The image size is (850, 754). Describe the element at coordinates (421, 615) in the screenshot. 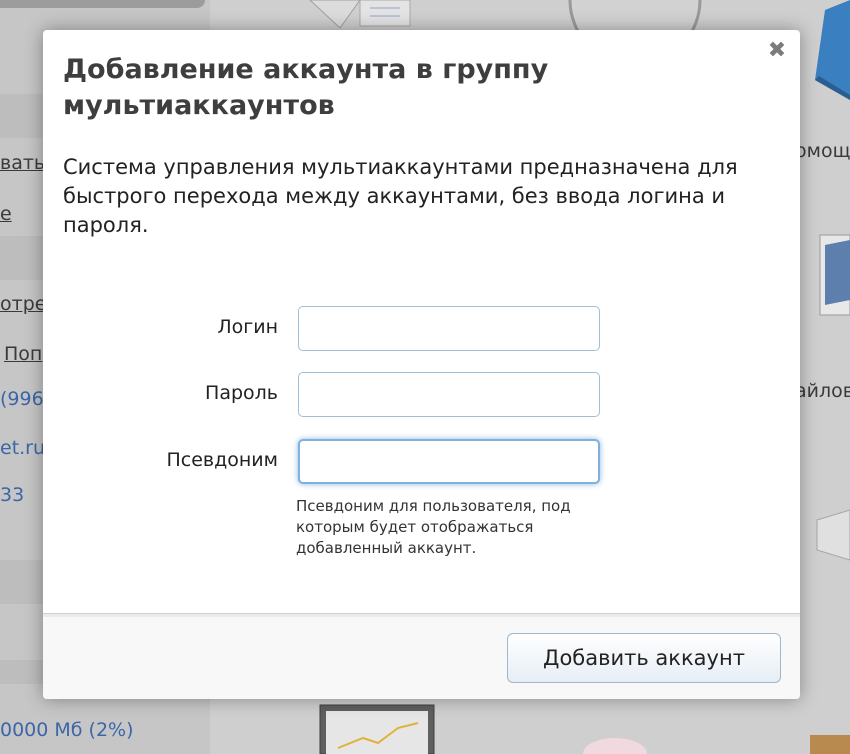

I see `footer-divider` at that location.